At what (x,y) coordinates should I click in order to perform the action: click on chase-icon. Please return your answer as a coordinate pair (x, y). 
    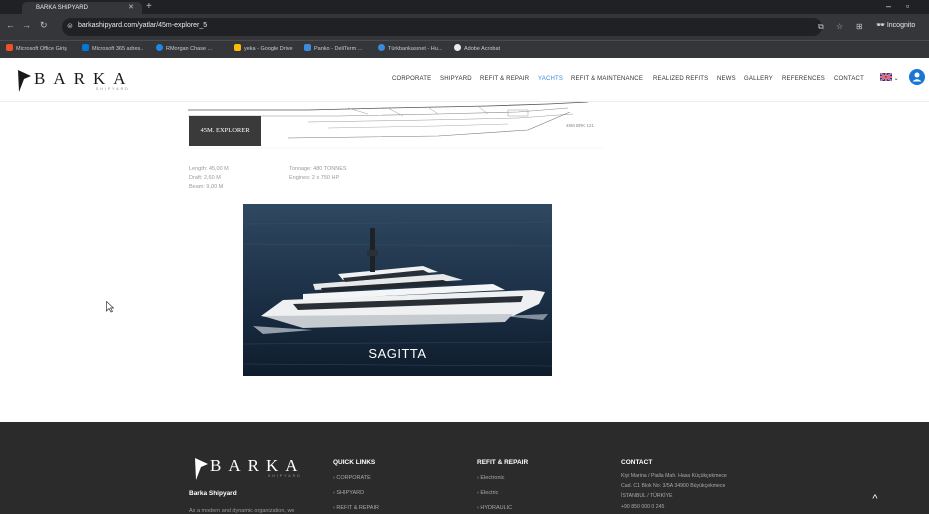
    Looking at the image, I should click on (159, 47).